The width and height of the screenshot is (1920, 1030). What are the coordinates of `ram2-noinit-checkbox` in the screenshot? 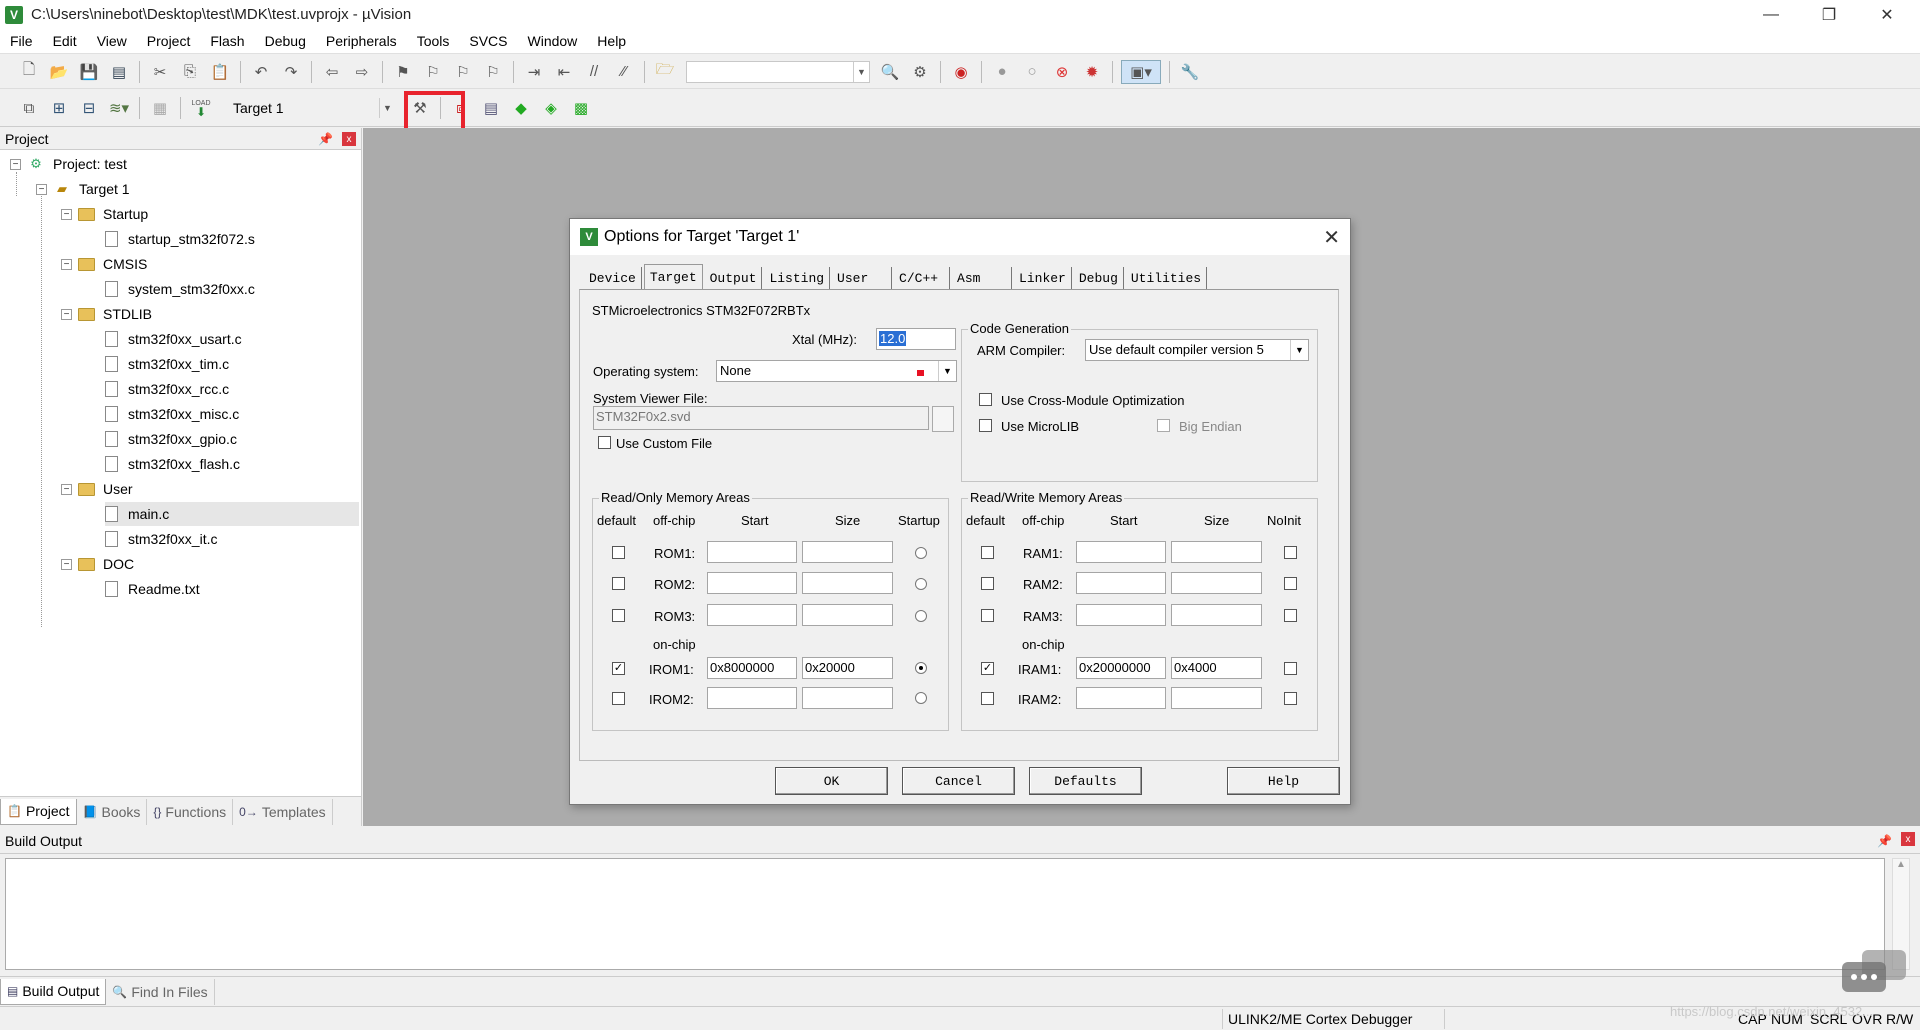 It's located at (1290, 583).